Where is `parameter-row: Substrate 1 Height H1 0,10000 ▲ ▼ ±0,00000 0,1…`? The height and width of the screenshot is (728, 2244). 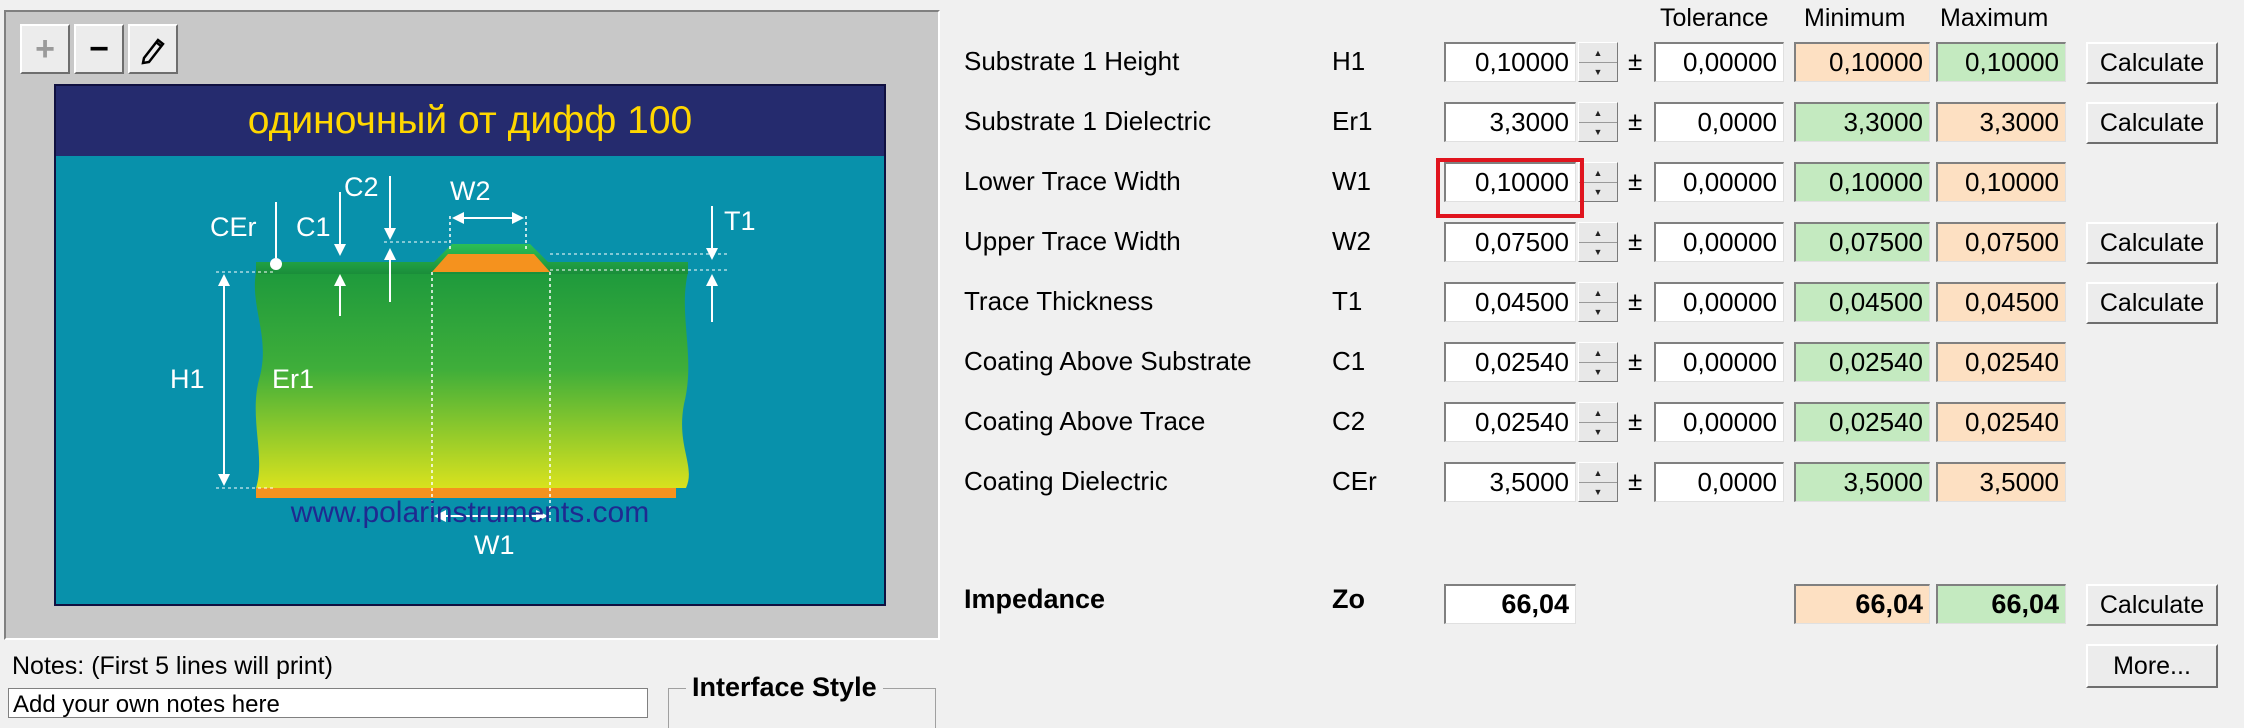 parameter-row: Substrate 1 Height H1 0,10000 ▲ ▼ ±0,00000 0,1… is located at coordinates (1122, 64).